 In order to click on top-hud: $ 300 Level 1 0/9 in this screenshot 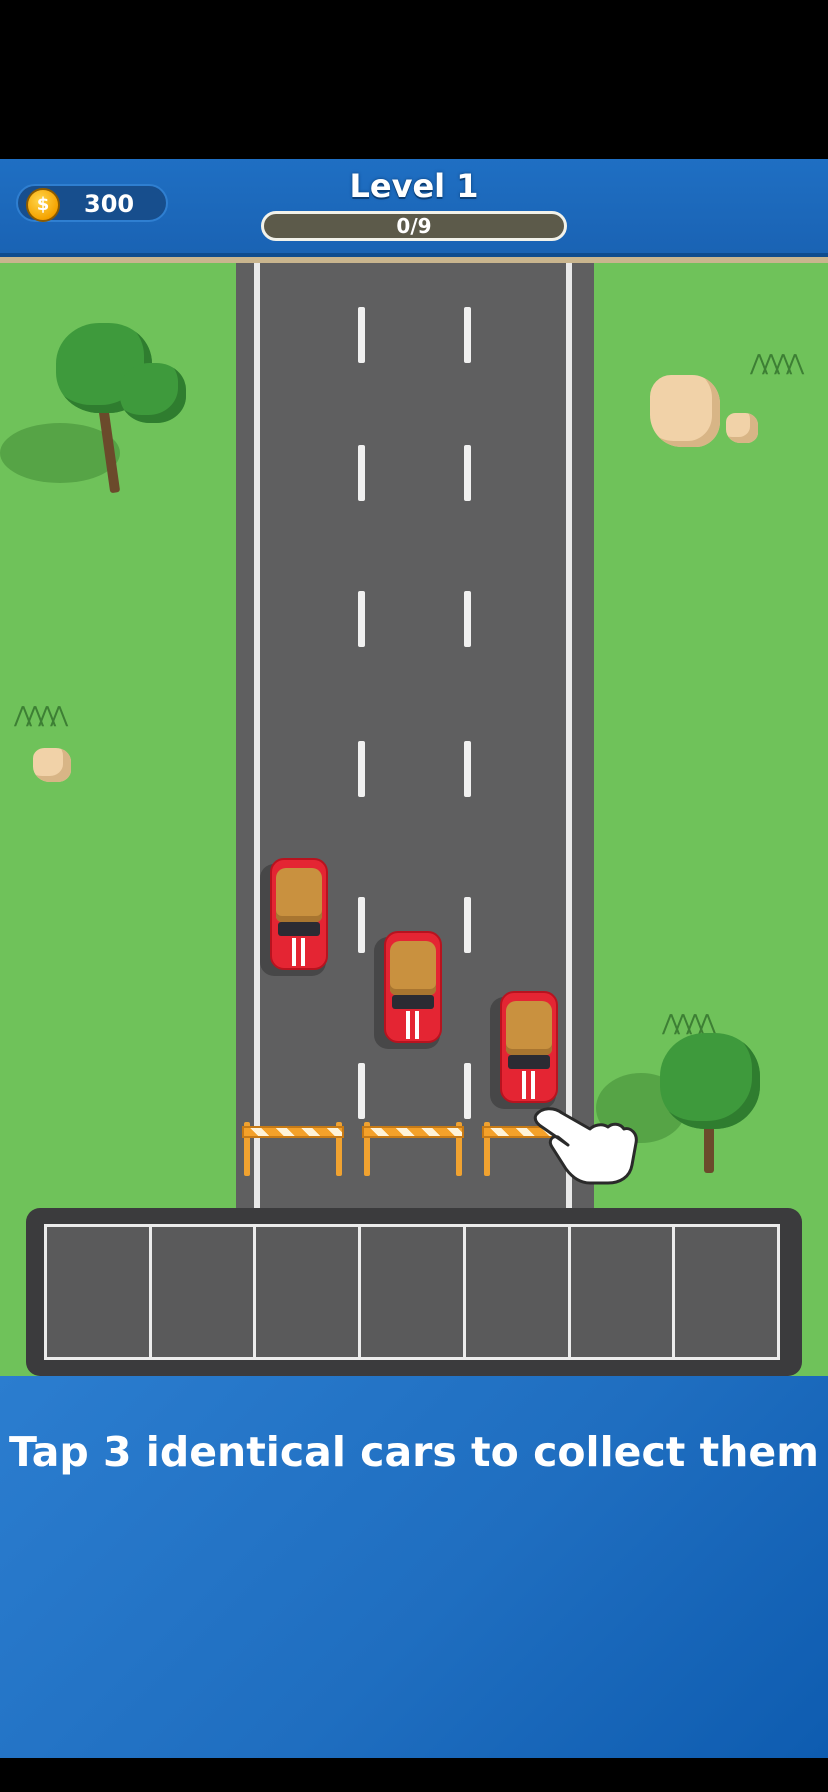, I will do `click(414, 211)`.